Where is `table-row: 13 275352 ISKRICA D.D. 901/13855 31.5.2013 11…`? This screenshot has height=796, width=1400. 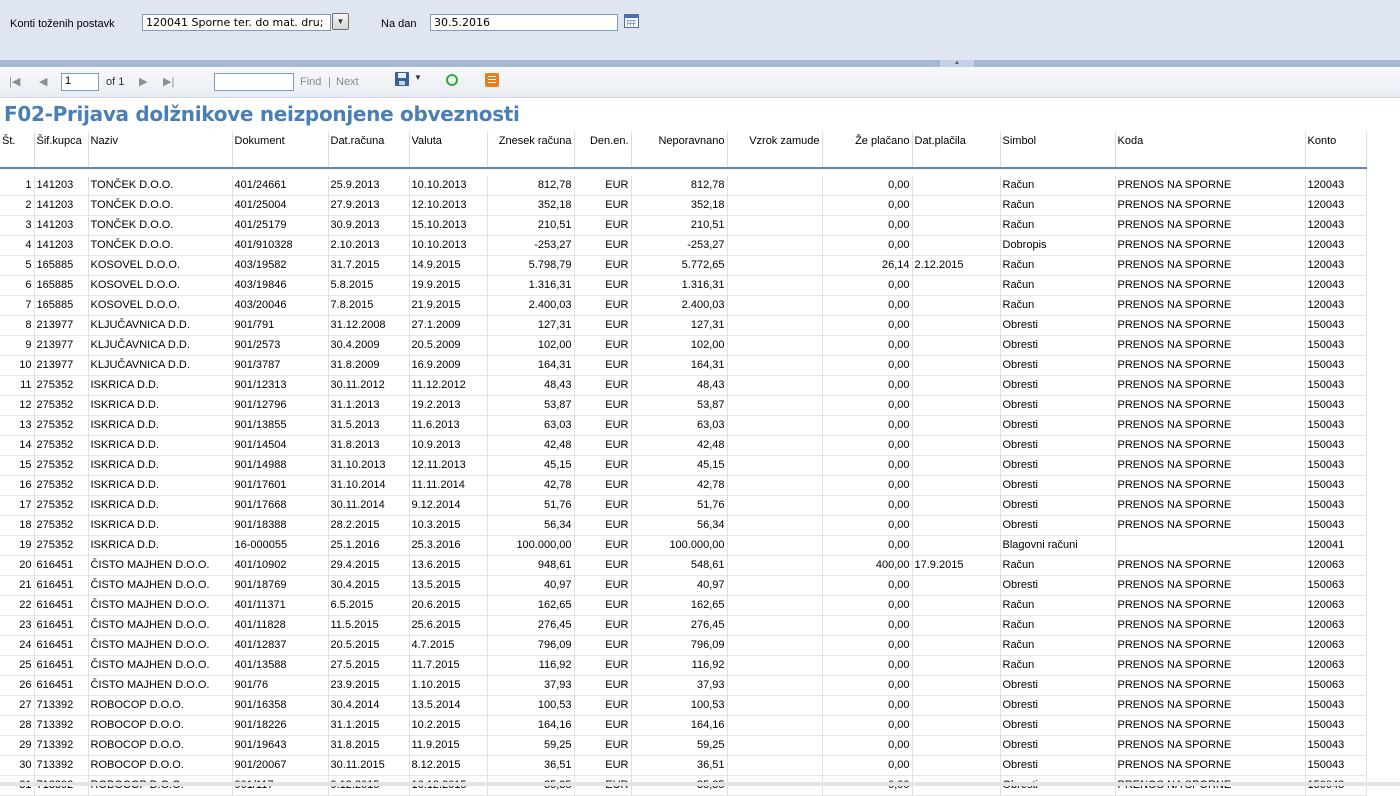 table-row: 13 275352 ISKRICA D.D. 901/13855 31.5.2013 11… is located at coordinates (683, 425).